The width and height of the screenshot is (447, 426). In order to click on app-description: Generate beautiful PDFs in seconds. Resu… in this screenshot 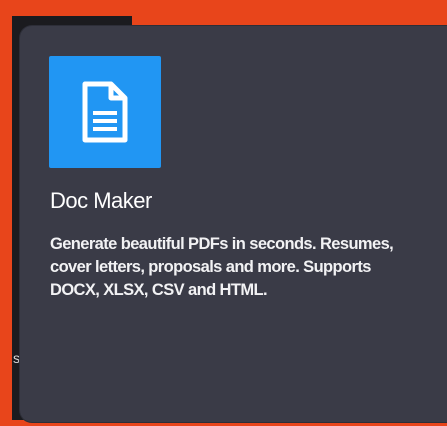, I will do `click(222, 267)`.